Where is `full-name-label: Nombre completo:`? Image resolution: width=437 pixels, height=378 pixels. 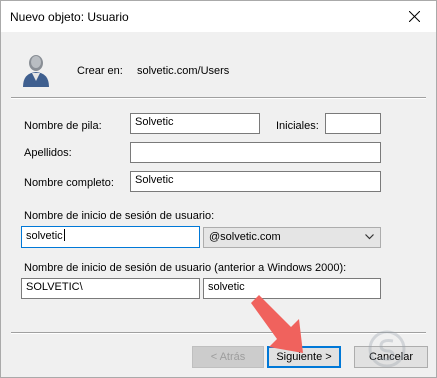 full-name-label: Nombre completo: is located at coordinates (69, 183).